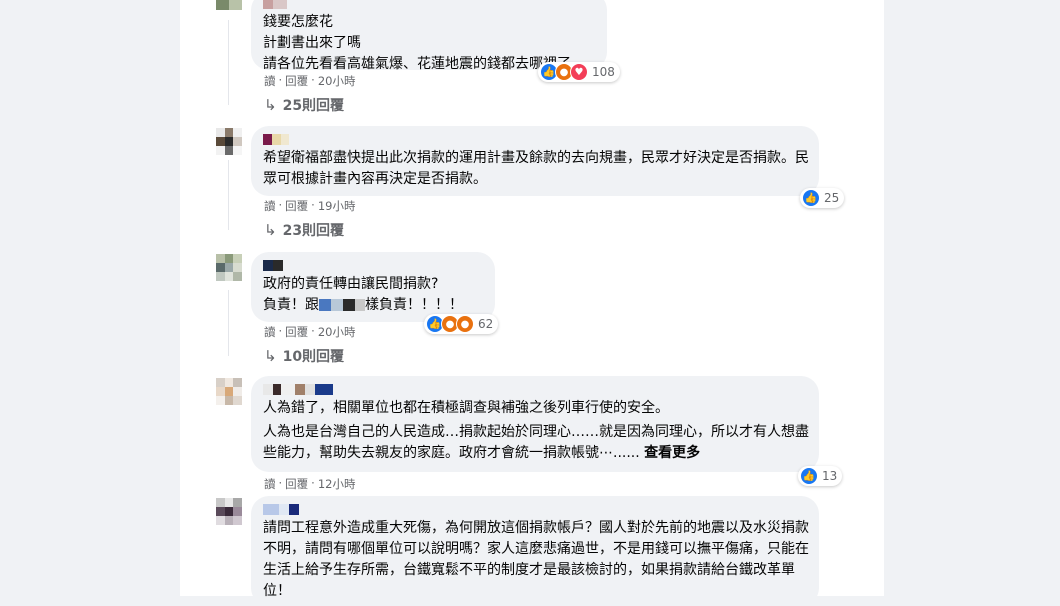 This screenshot has width=1060, height=606. What do you see at coordinates (313, 231) in the screenshot?
I see `replies-label: 23則回覆` at bounding box center [313, 231].